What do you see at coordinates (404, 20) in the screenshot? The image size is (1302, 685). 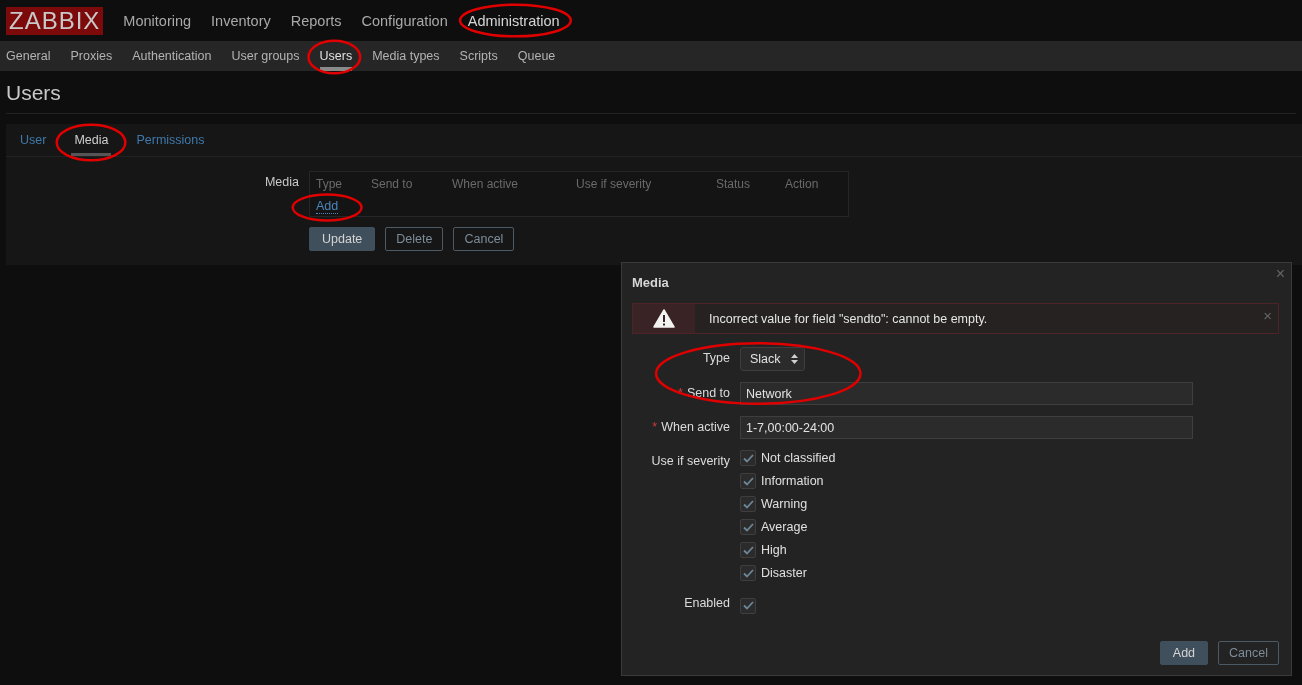 I see `menu-item: Configuration` at bounding box center [404, 20].